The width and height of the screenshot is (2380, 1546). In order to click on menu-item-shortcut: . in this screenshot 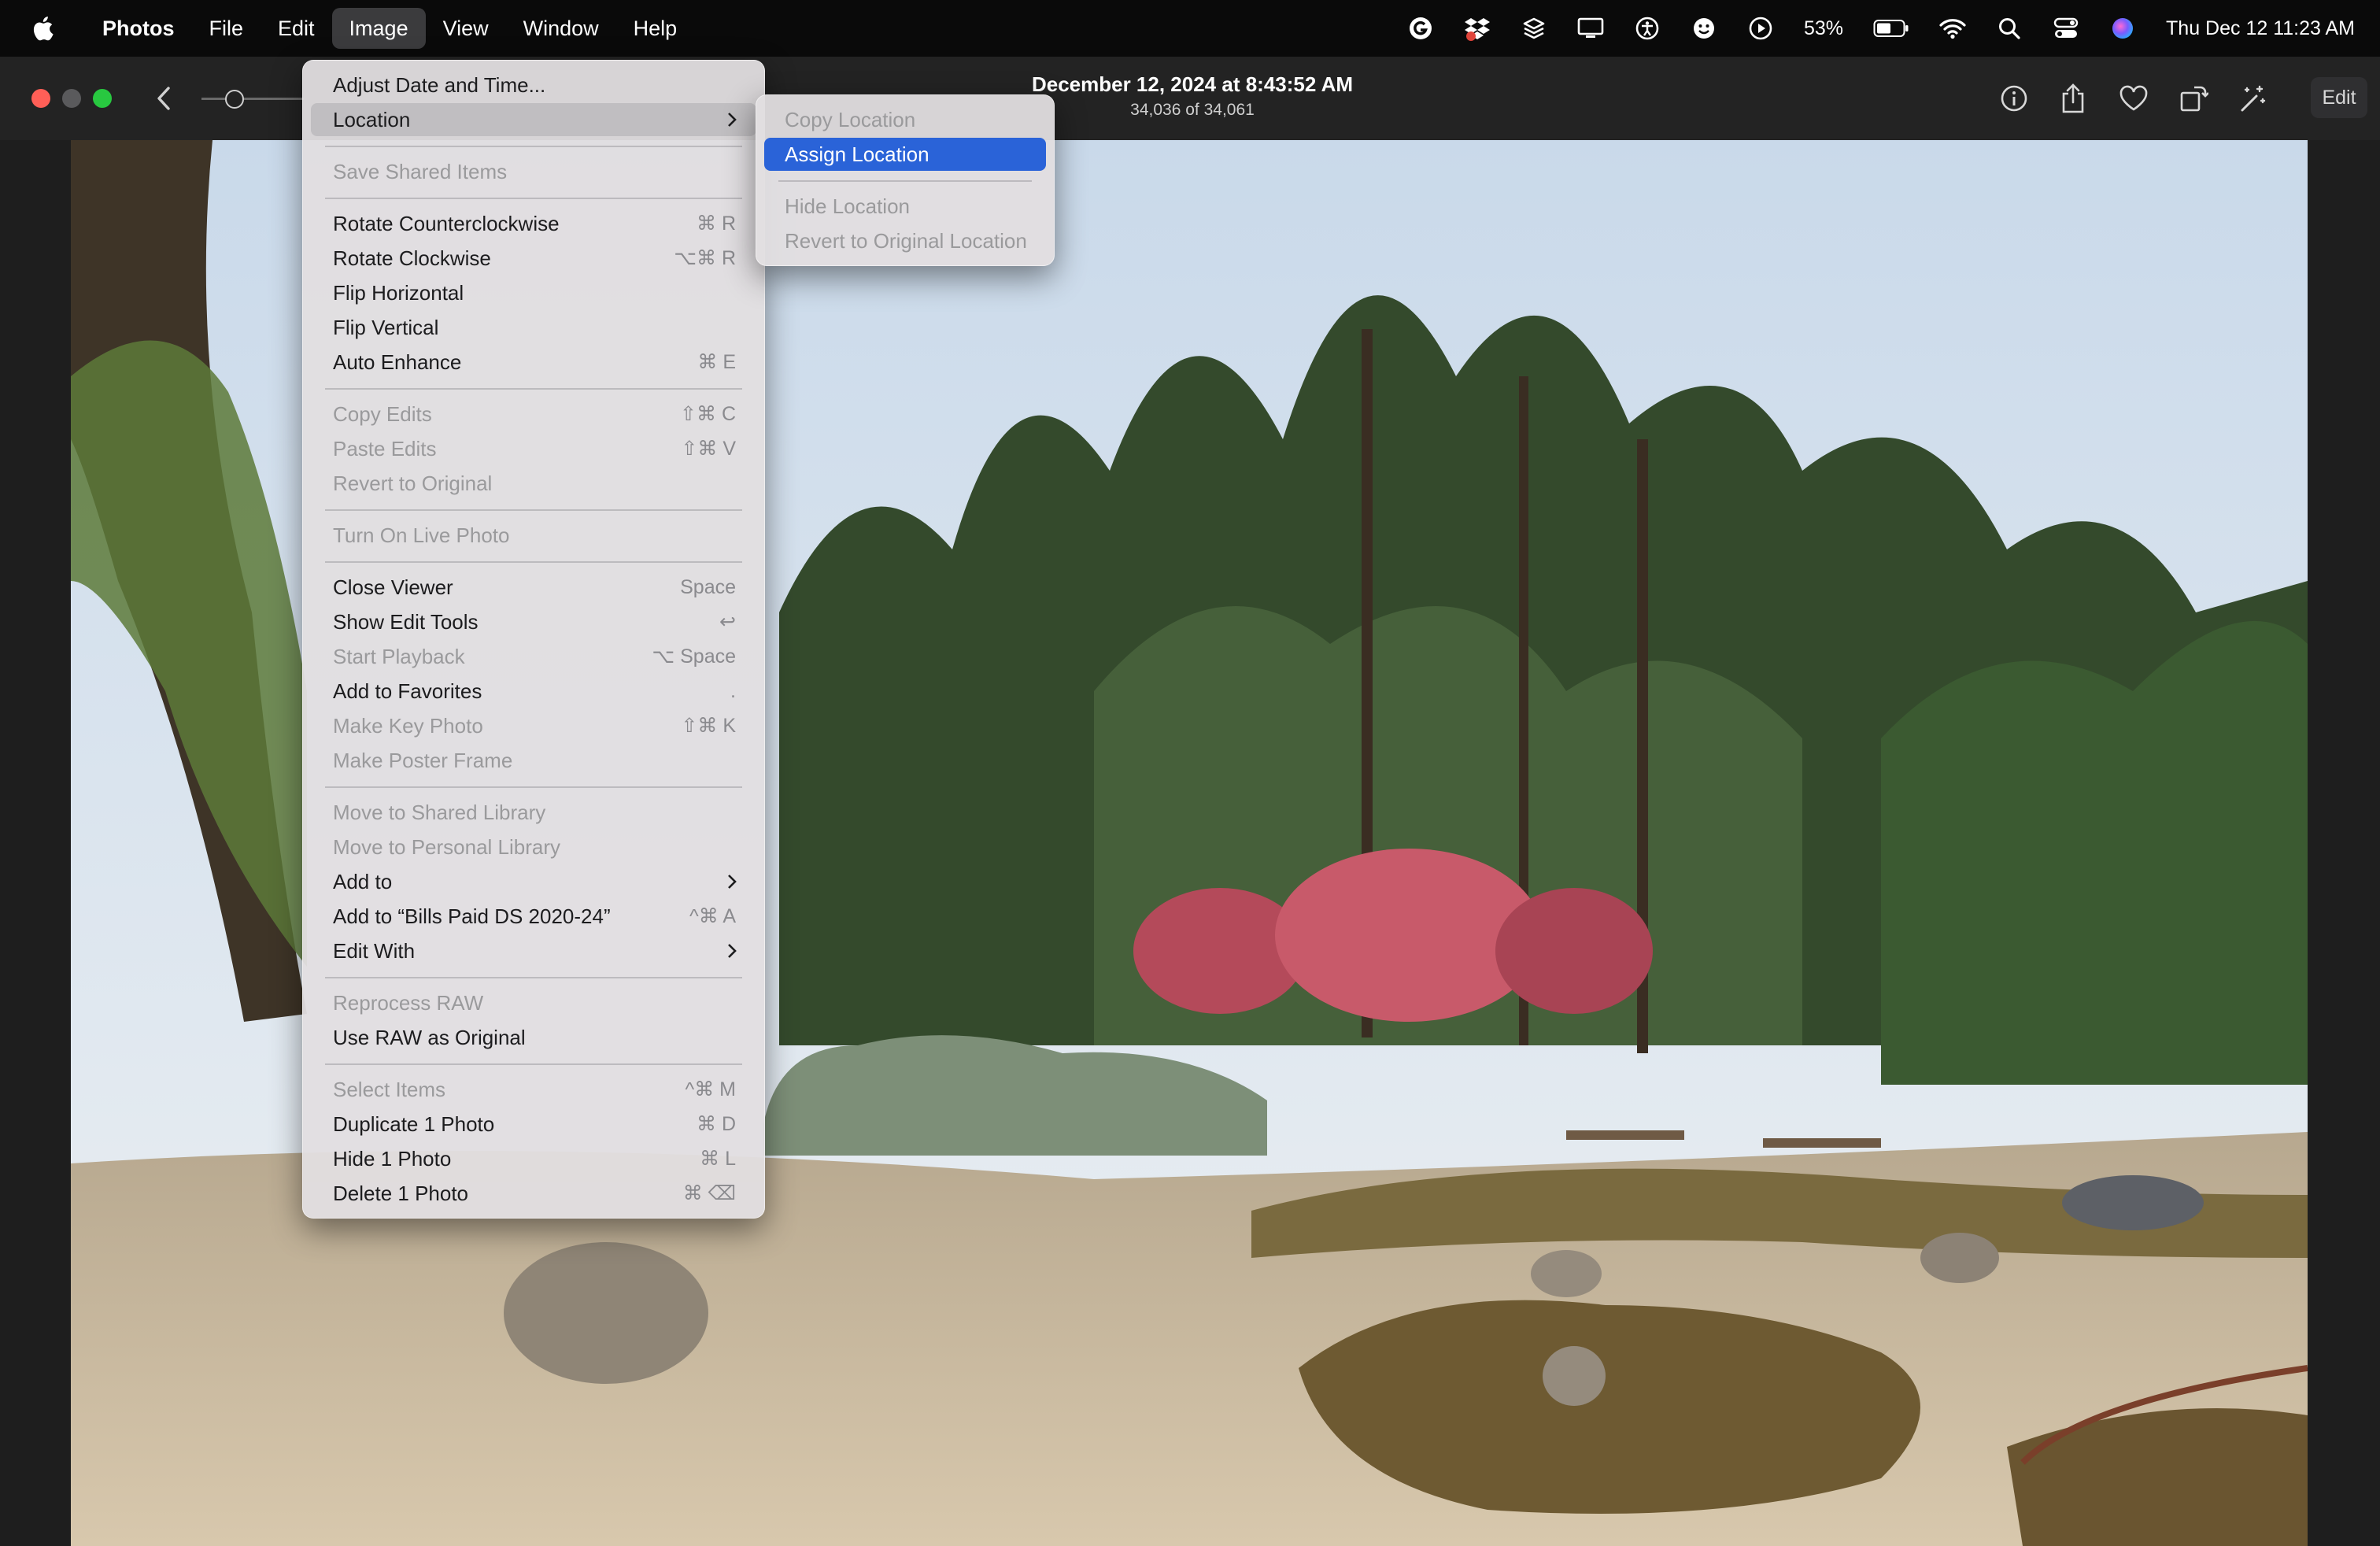, I will do `click(733, 691)`.